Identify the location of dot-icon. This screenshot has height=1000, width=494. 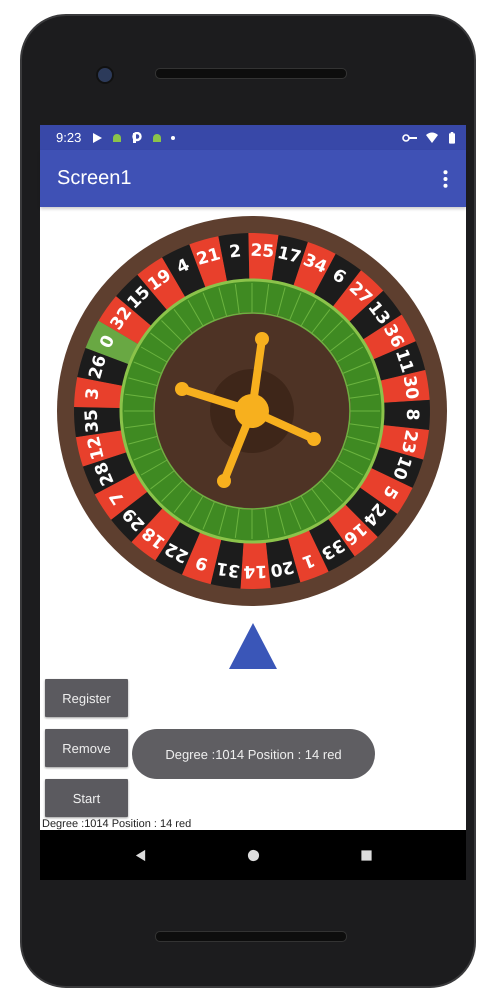
(173, 138).